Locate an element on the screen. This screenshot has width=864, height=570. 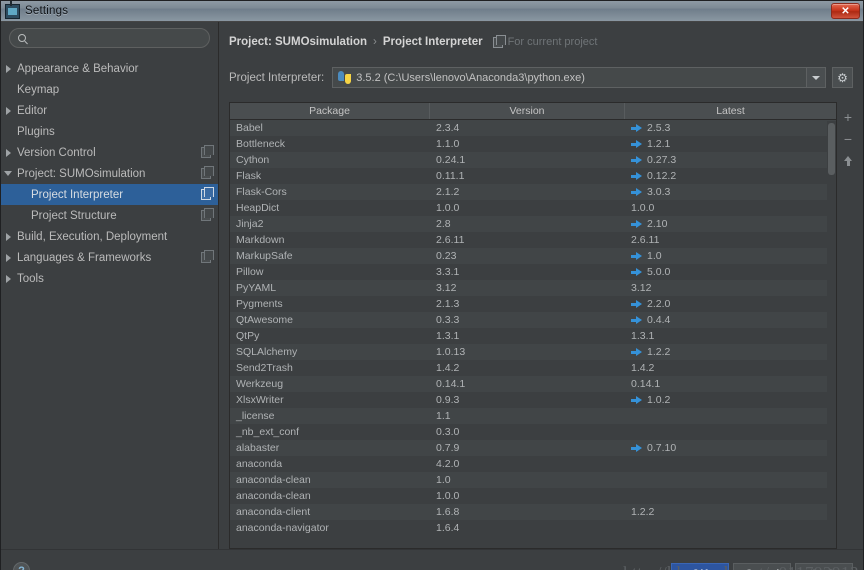
sidebar-item-keymap: Keymap is located at coordinates (109, 89).